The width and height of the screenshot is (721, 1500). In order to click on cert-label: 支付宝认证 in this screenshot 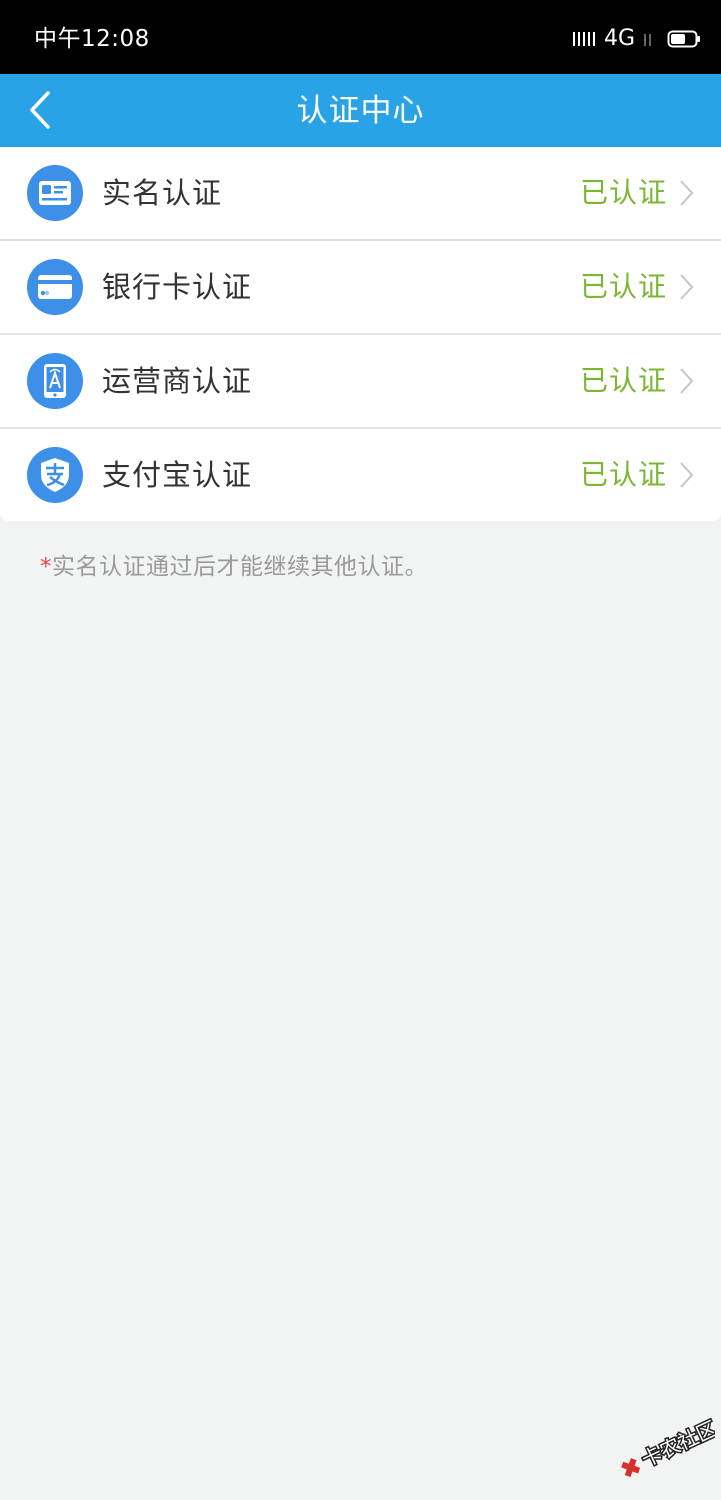, I will do `click(177, 475)`.